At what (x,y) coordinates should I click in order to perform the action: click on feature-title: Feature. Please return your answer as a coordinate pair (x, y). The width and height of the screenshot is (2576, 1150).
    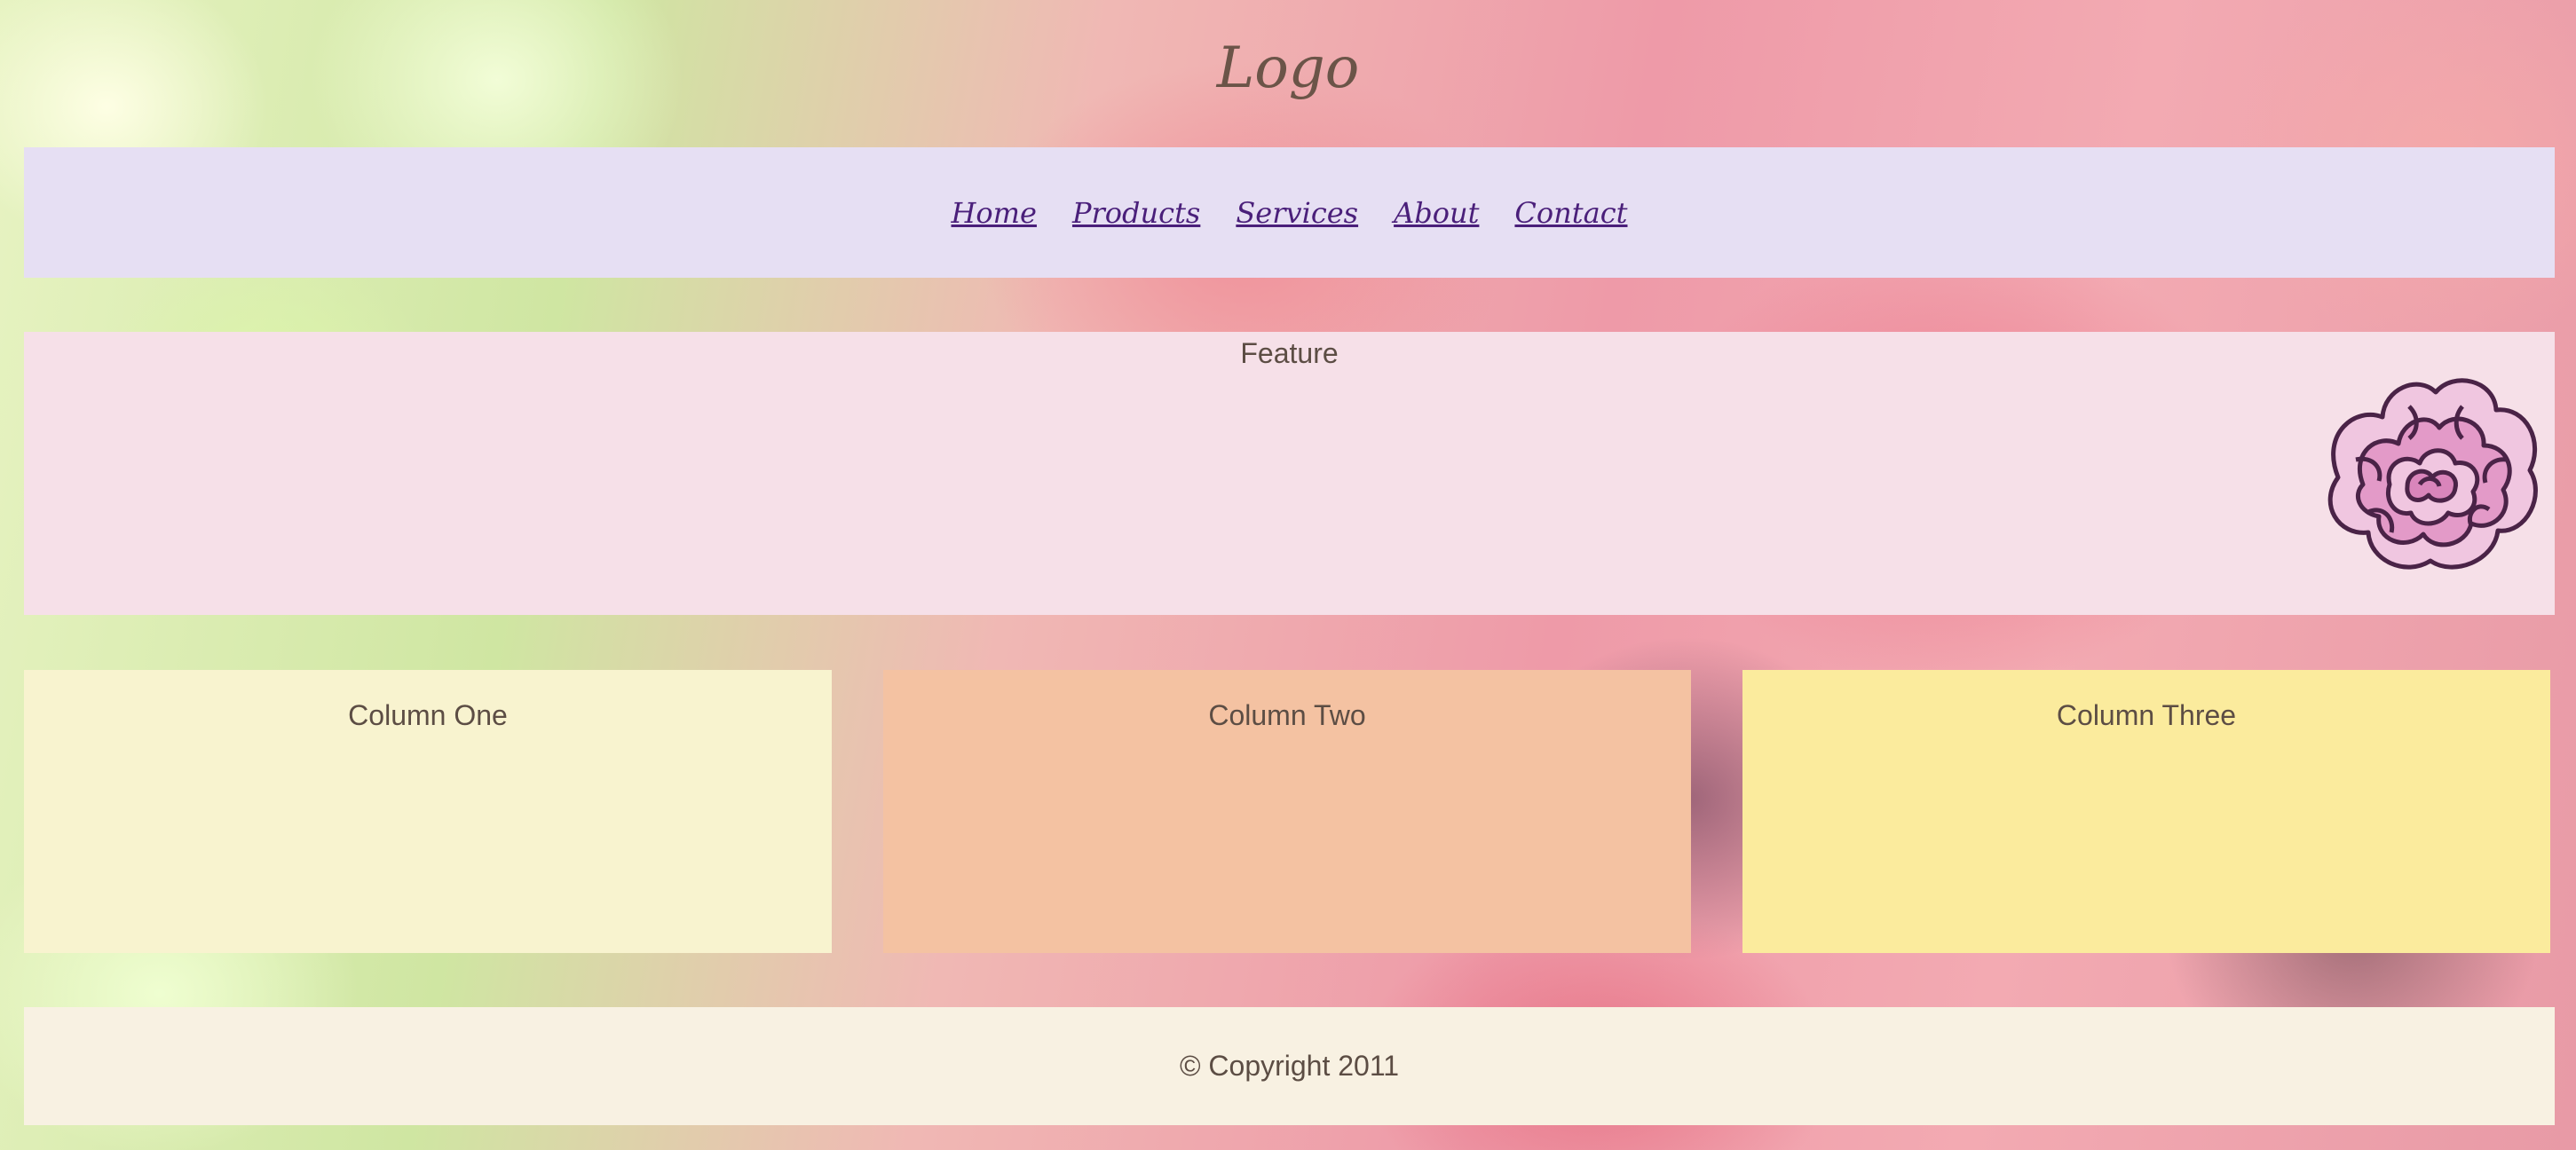
    Looking at the image, I should click on (1289, 353).